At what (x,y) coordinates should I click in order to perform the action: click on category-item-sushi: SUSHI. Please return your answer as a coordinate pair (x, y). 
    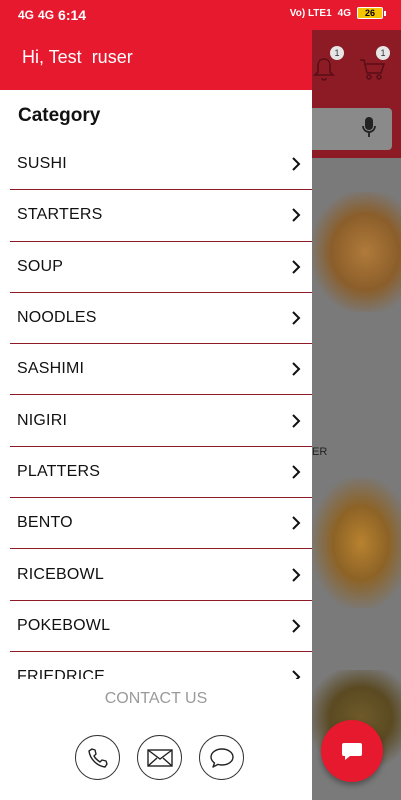
    Looking at the image, I should click on (161, 165).